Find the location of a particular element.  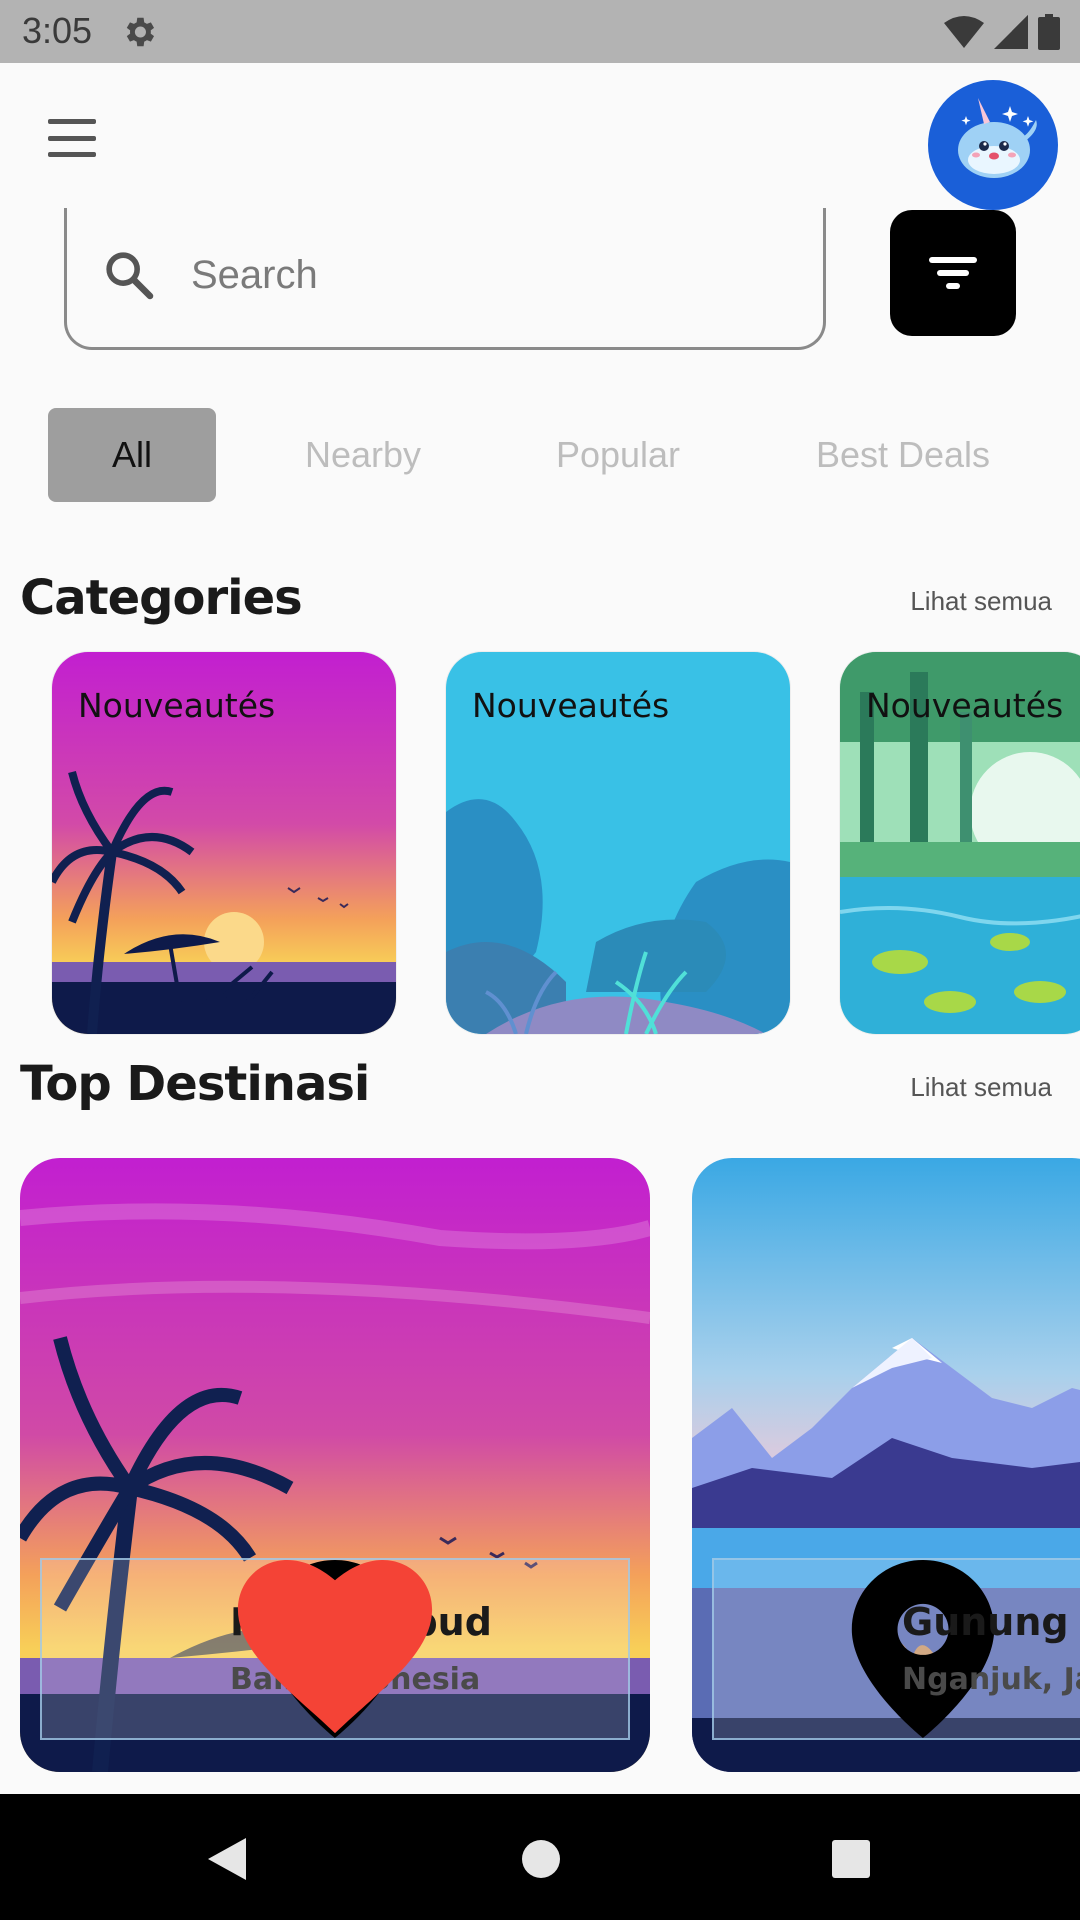

filter-icon is located at coordinates (953, 273).